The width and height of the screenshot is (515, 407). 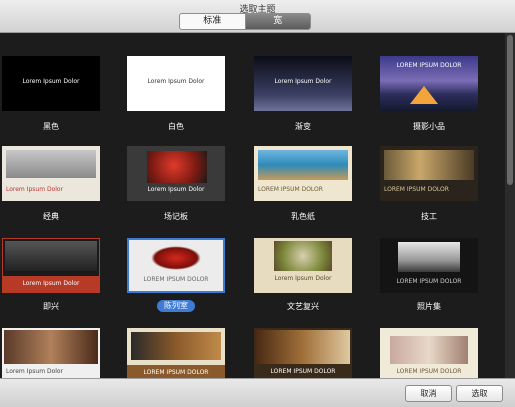 I want to click on vertical-scrollbar, so click(x=510, y=205).